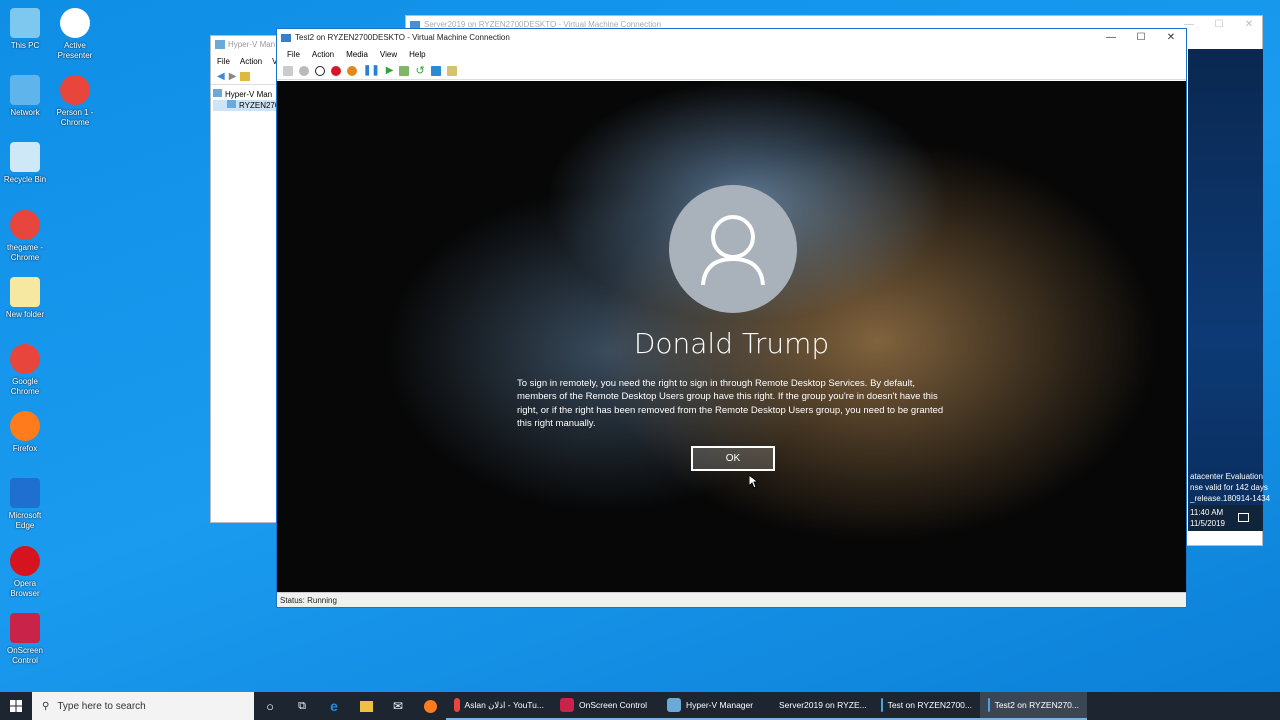  What do you see at coordinates (430, 706) in the screenshot?
I see `firefox-icon` at bounding box center [430, 706].